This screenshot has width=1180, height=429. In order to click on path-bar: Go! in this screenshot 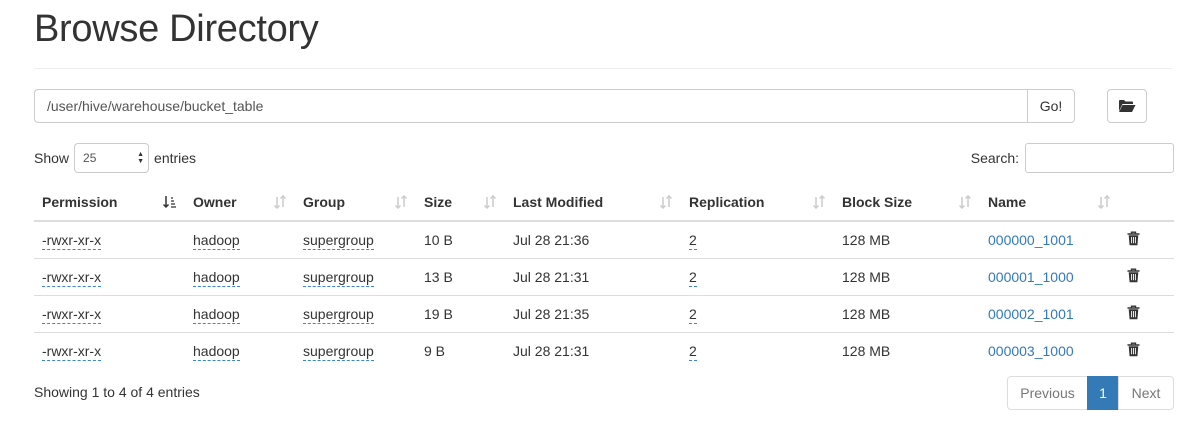, I will do `click(554, 106)`.